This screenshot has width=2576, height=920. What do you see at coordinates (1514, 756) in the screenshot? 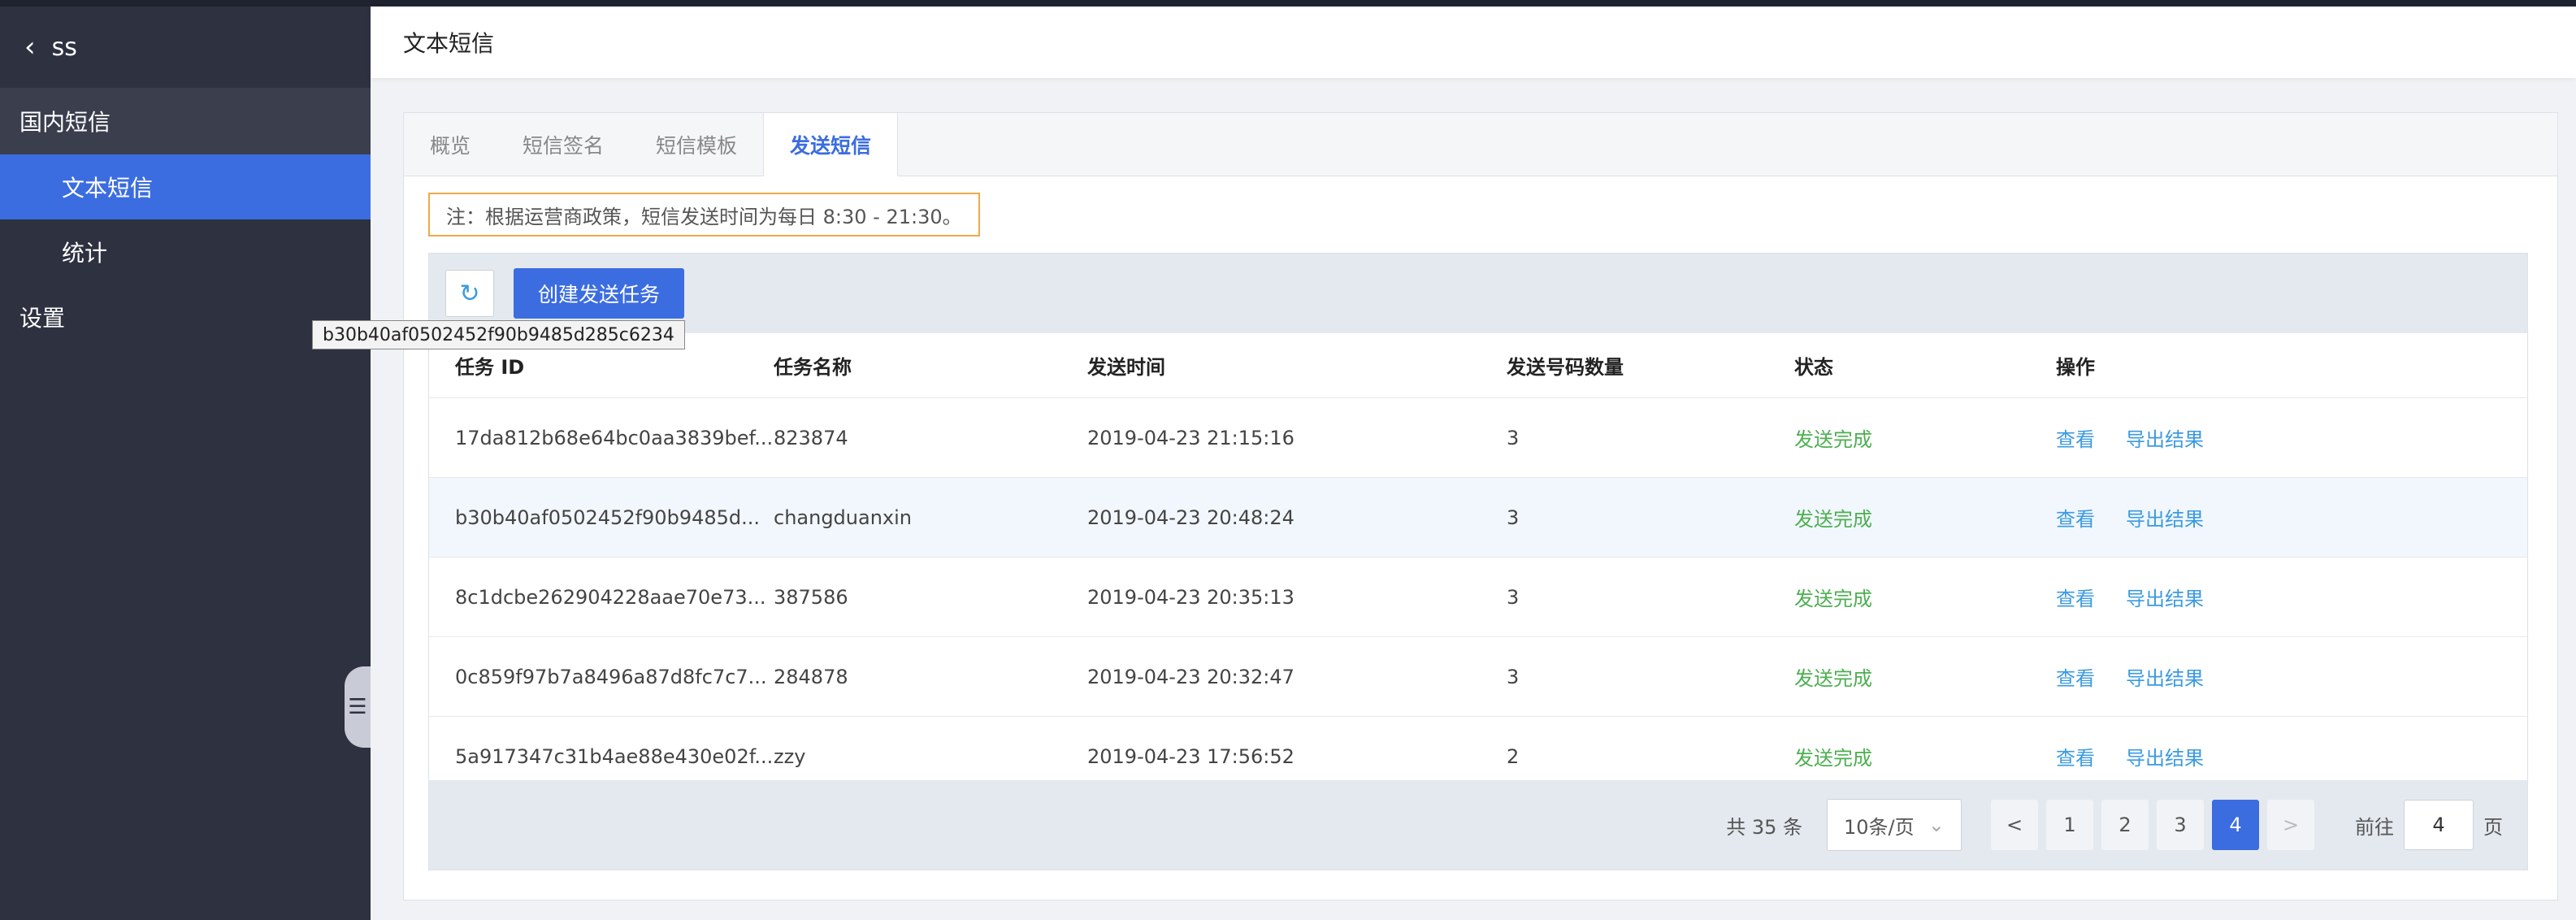
I see `number-count-cell: 2` at bounding box center [1514, 756].